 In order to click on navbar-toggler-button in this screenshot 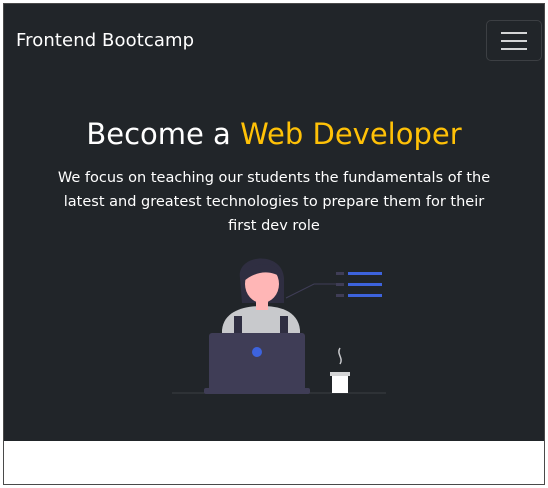, I will do `click(514, 40)`.